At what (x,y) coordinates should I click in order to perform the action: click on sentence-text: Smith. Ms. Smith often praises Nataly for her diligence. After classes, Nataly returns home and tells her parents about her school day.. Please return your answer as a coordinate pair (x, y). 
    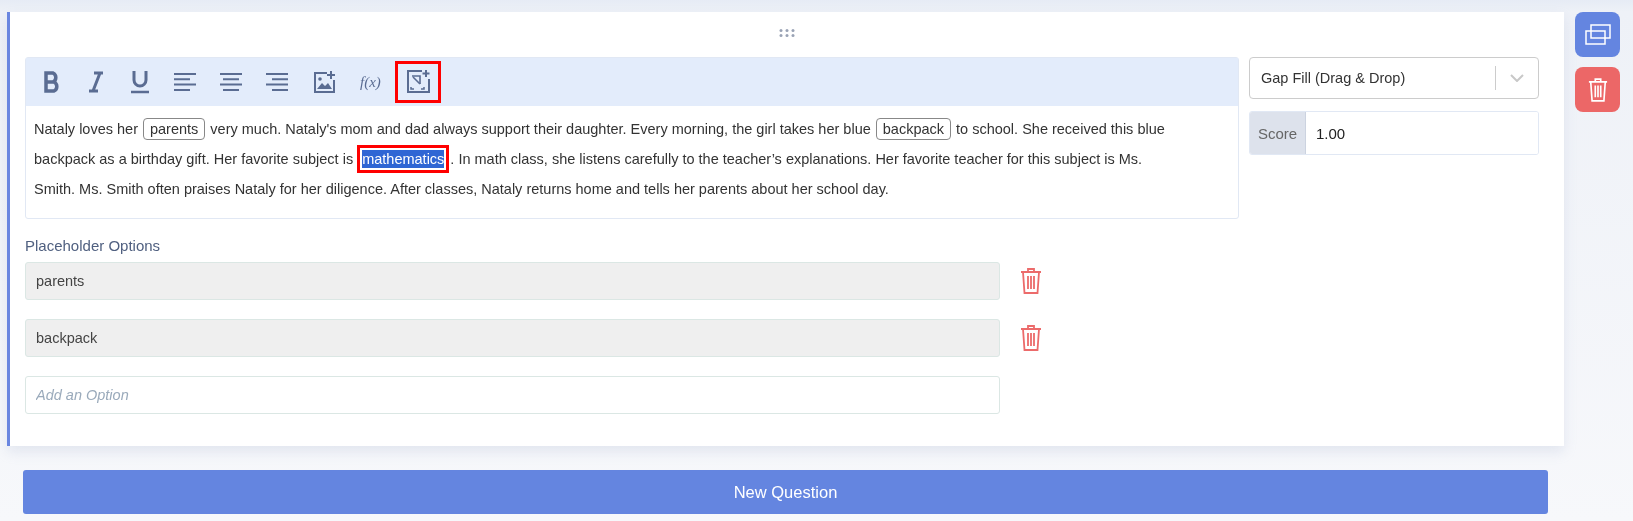
    Looking at the image, I should click on (461, 189).